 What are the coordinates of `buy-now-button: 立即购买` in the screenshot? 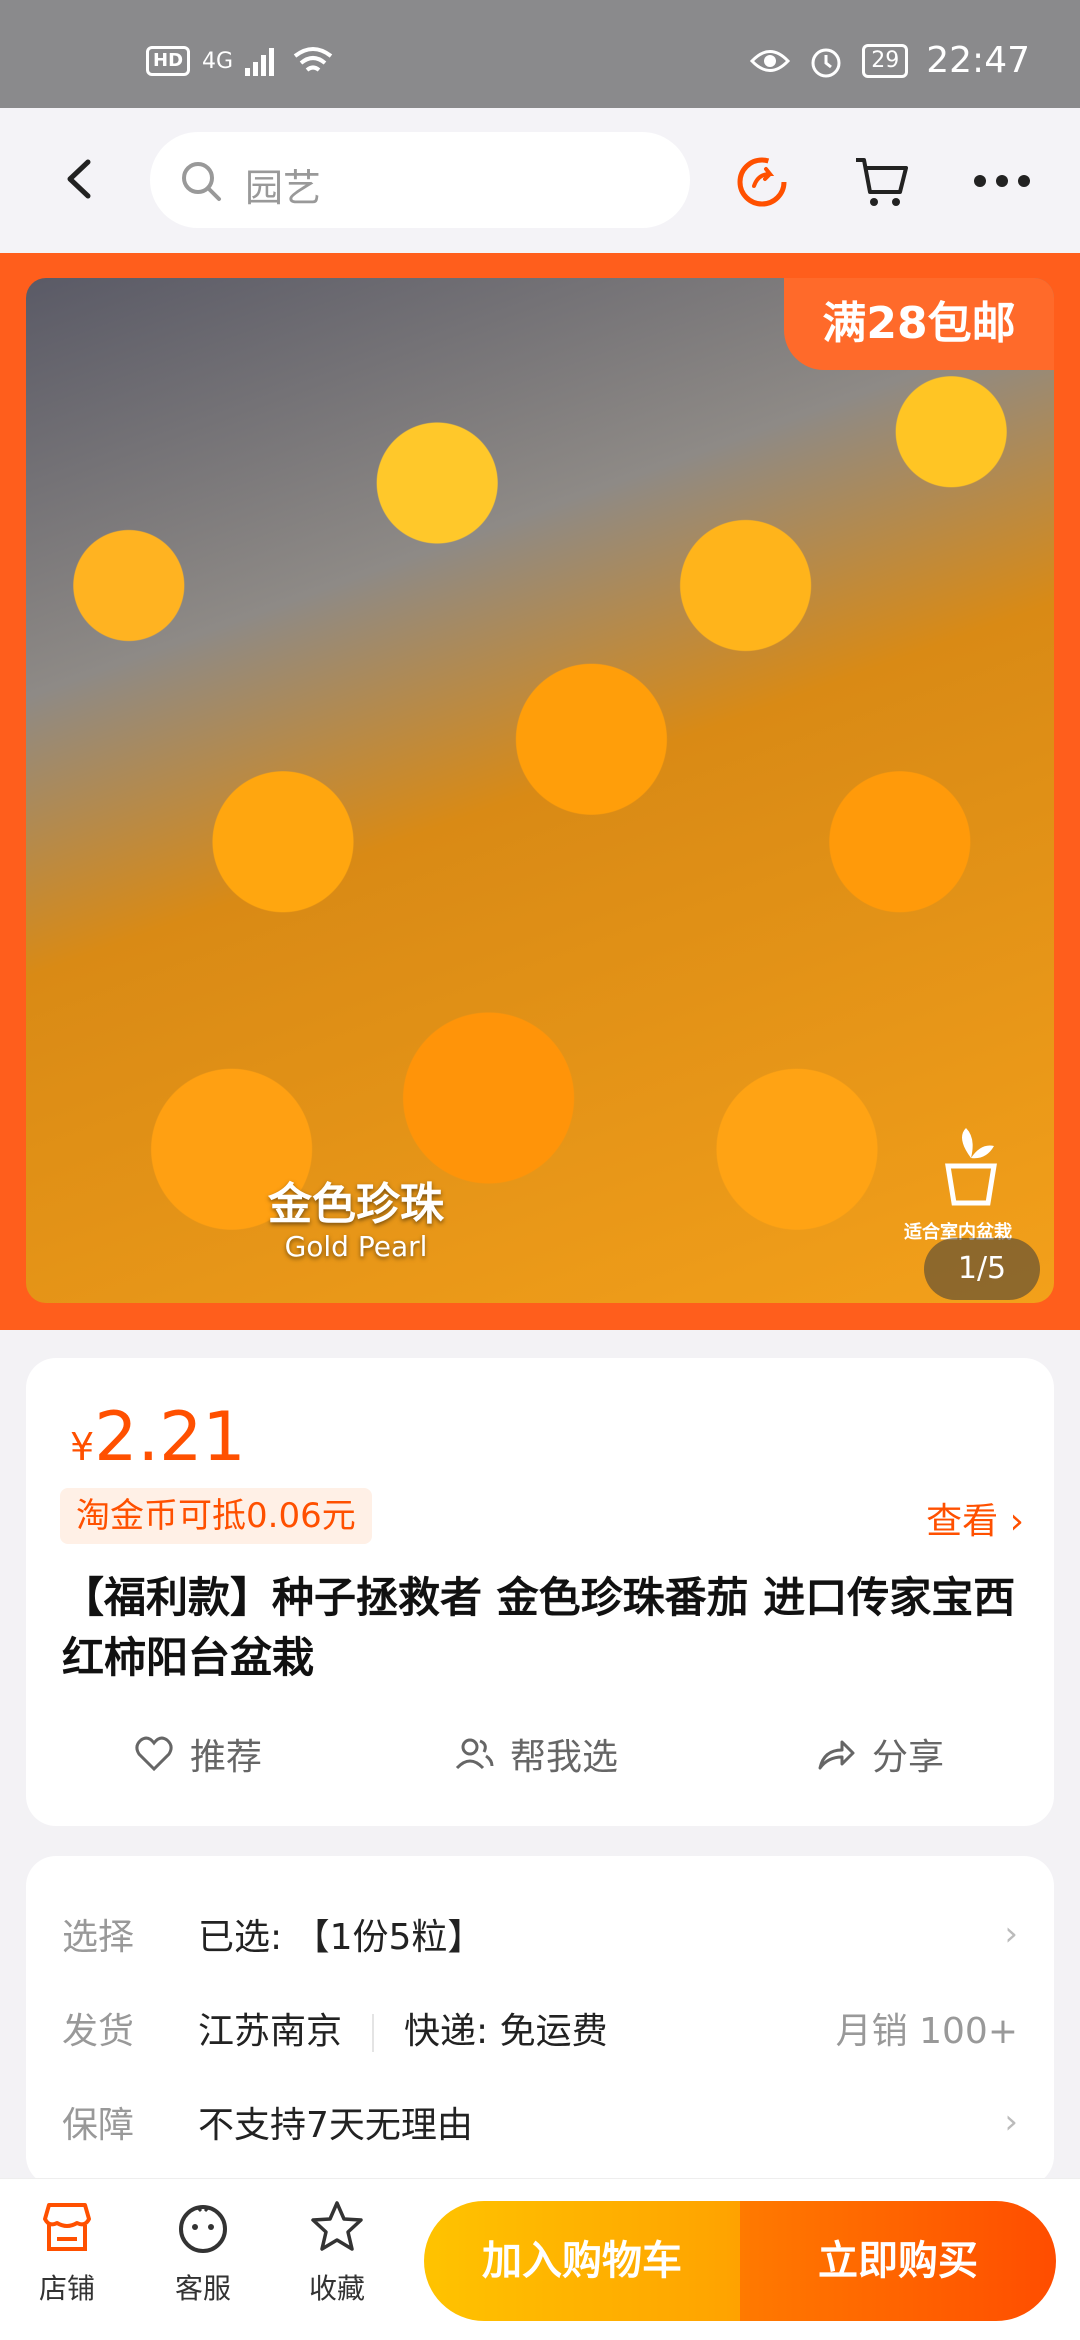 It's located at (898, 2261).